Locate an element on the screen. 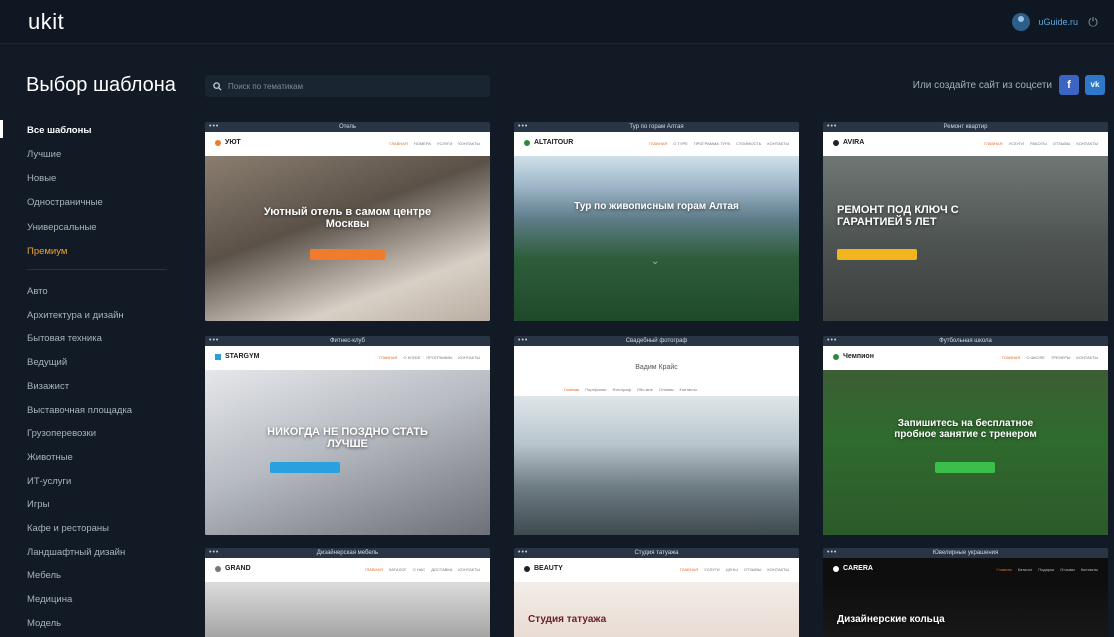  username-link: uGuide.ru is located at coordinates (1058, 22).